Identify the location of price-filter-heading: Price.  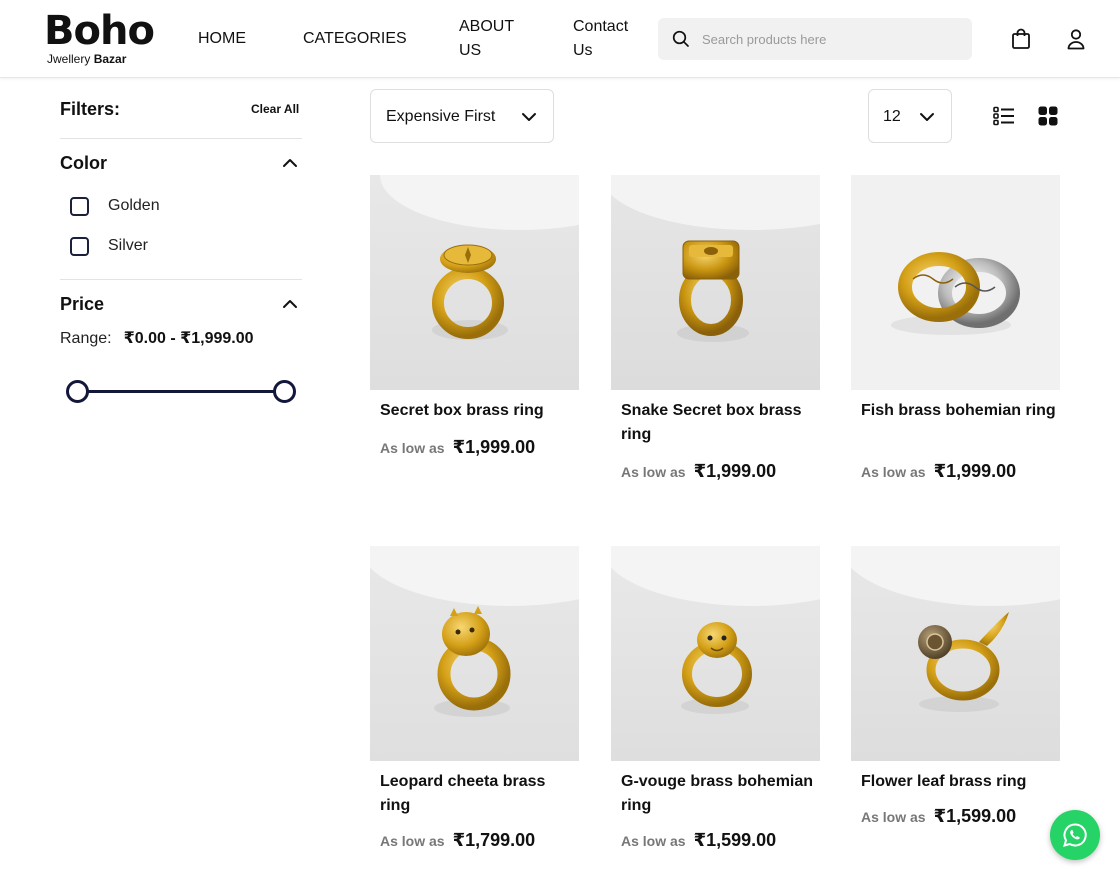
(82, 304).